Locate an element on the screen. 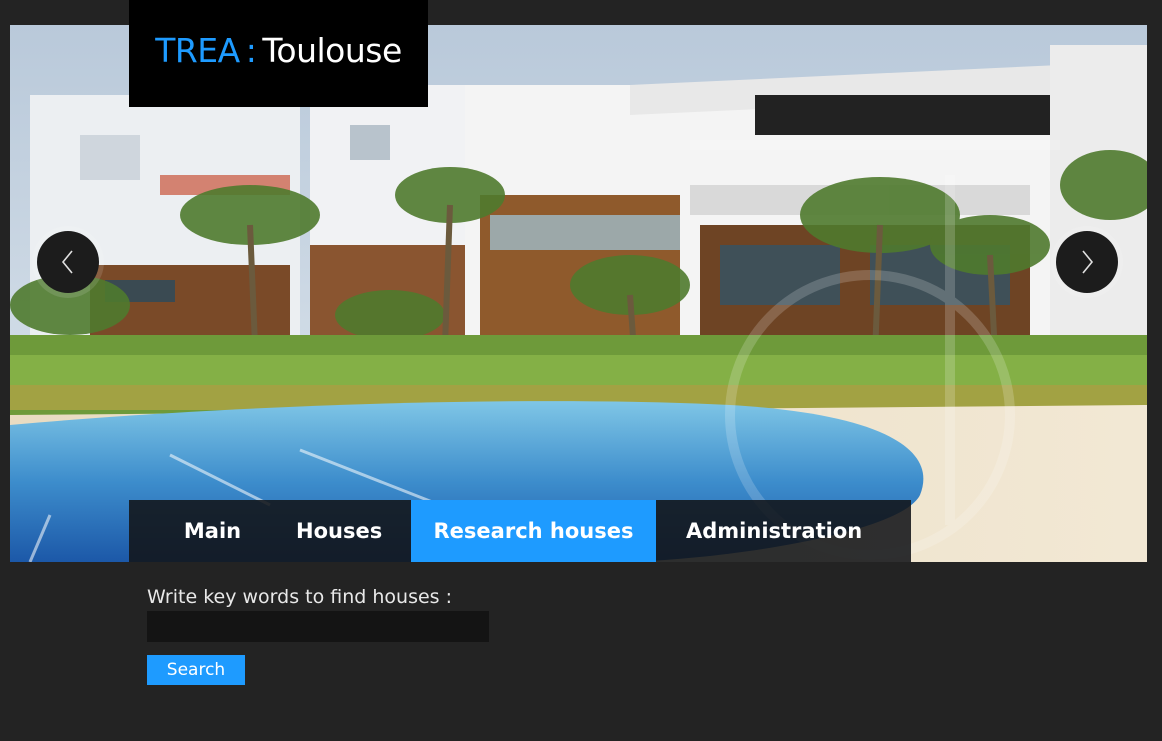 The height and width of the screenshot is (741, 1162). site-logo: TREA: Toulouse is located at coordinates (278, 53).